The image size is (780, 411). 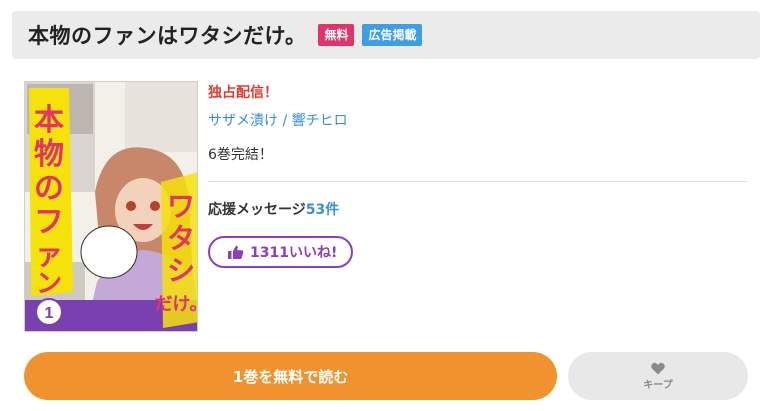 What do you see at coordinates (49, 120) in the screenshot?
I see `cover-title-1: 本` at bounding box center [49, 120].